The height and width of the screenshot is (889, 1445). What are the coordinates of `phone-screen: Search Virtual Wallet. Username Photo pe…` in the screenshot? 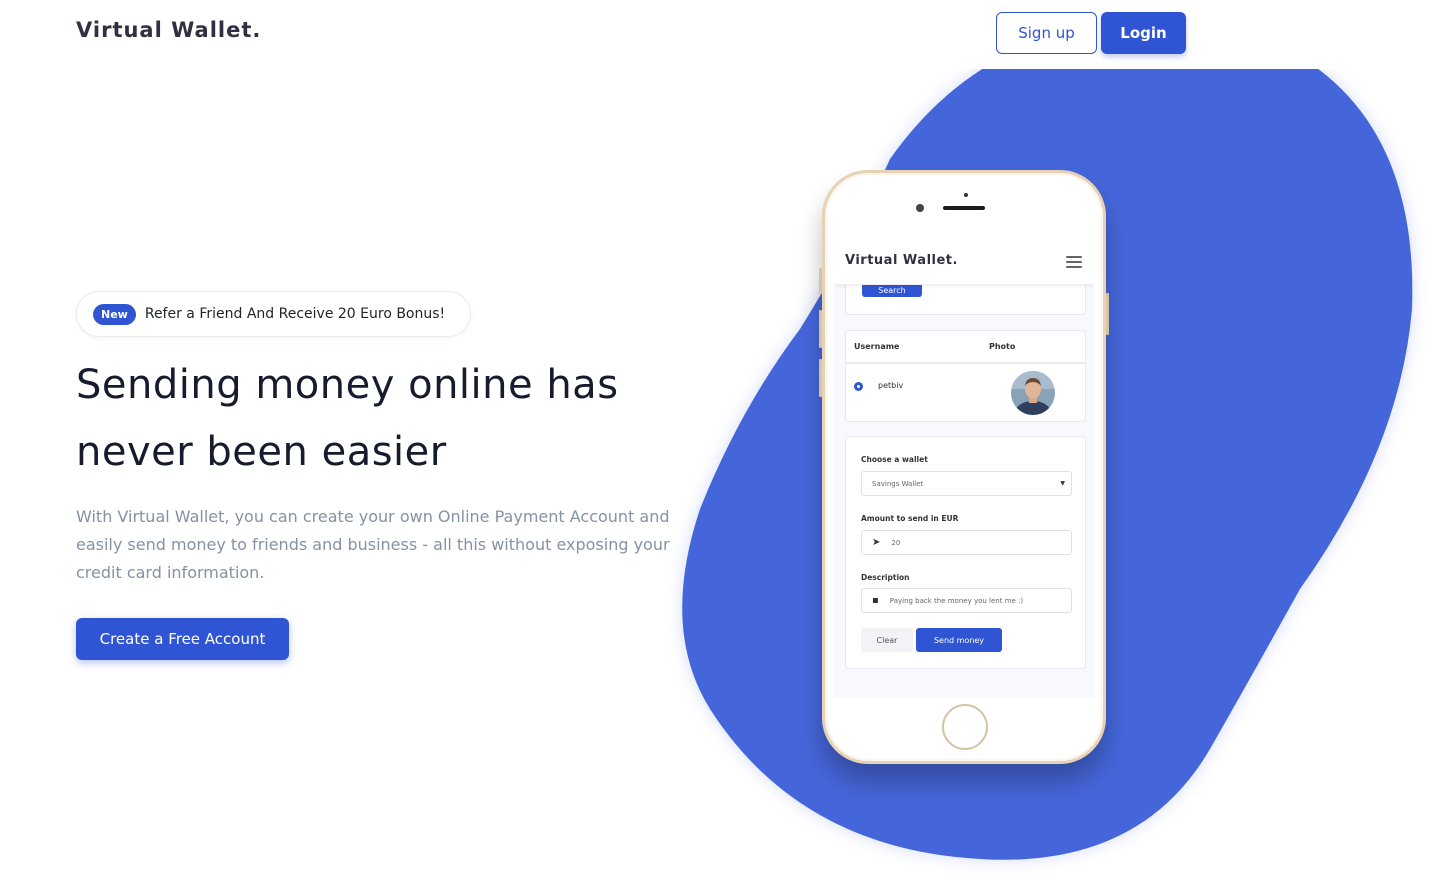 It's located at (964, 468).